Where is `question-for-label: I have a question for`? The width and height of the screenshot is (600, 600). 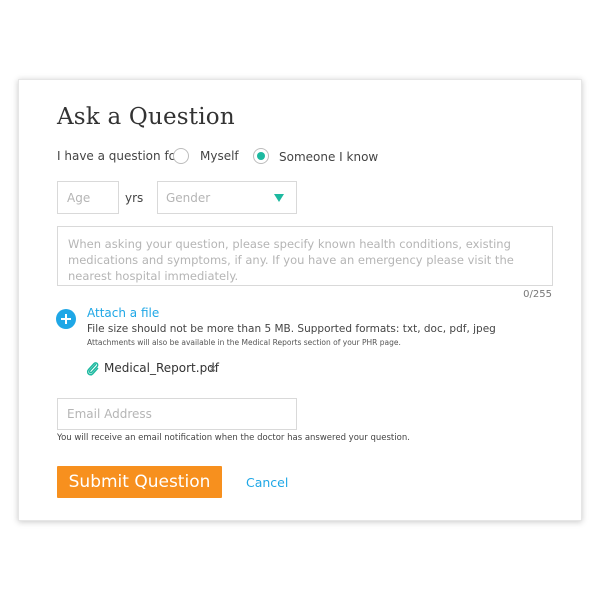 question-for-label: I have a question for is located at coordinates (119, 156).